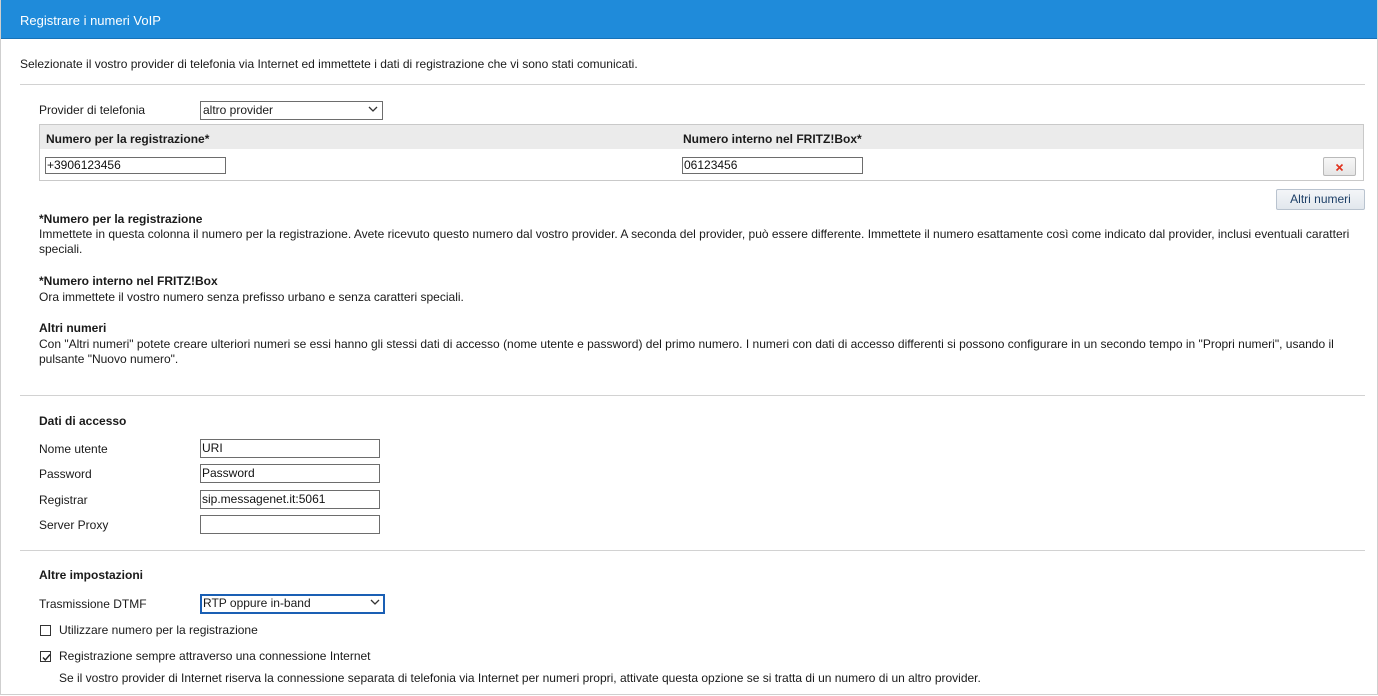 Image resolution: width=1378 pixels, height=696 pixels. What do you see at coordinates (158, 630) in the screenshot?
I see `use-reg-number-label: Utilizzare numero per la registrazione` at bounding box center [158, 630].